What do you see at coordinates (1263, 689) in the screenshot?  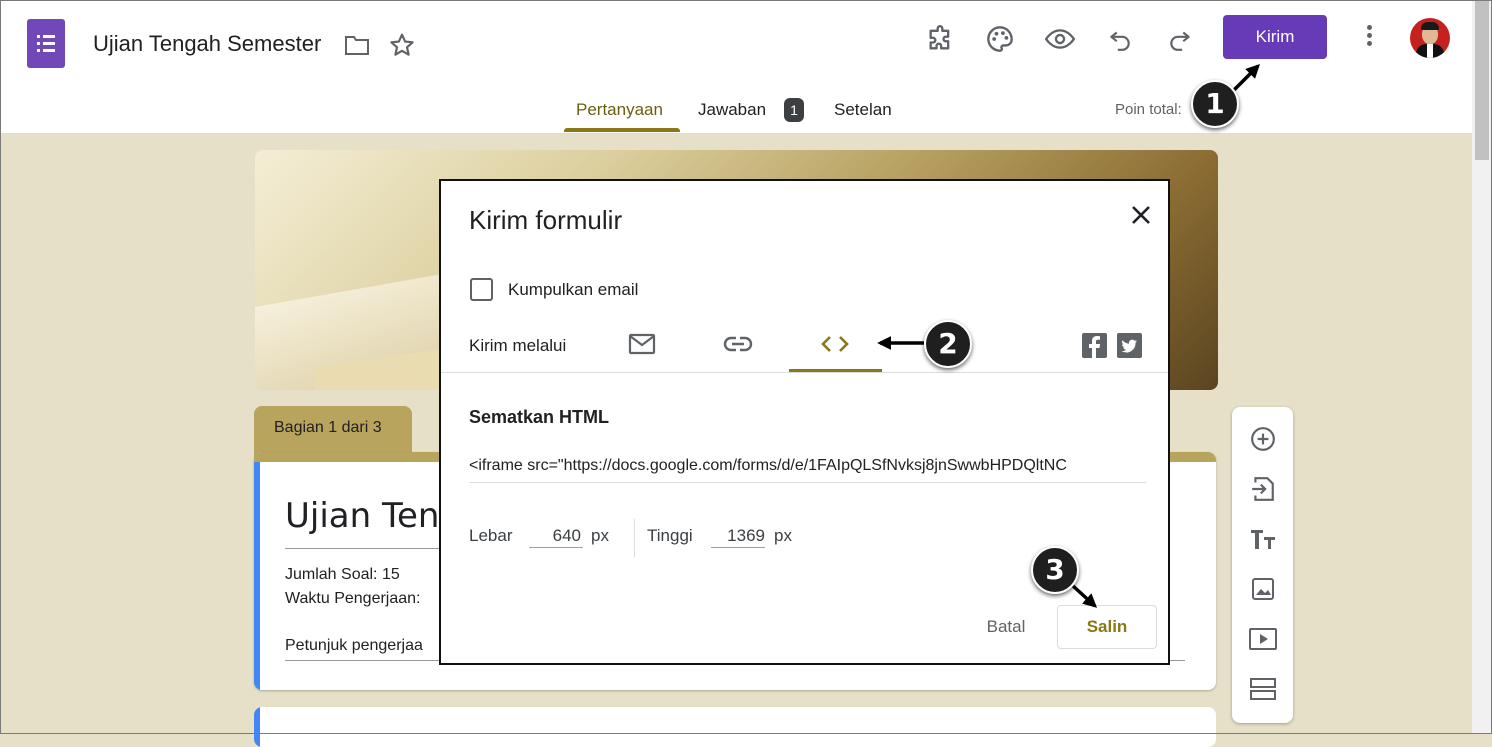 I see `section-icon` at bounding box center [1263, 689].